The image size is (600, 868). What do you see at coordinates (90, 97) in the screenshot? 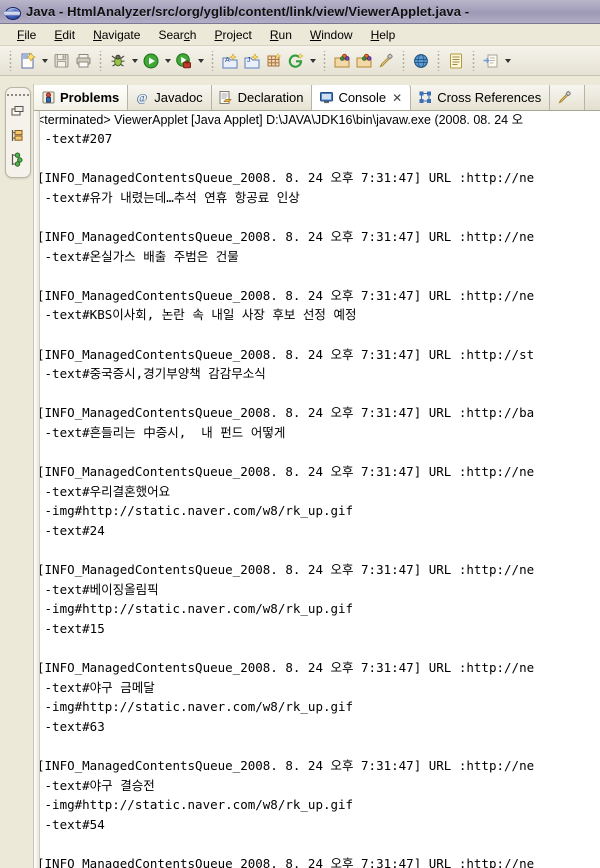
I see `tab-problems-label: Problems` at bounding box center [90, 97].